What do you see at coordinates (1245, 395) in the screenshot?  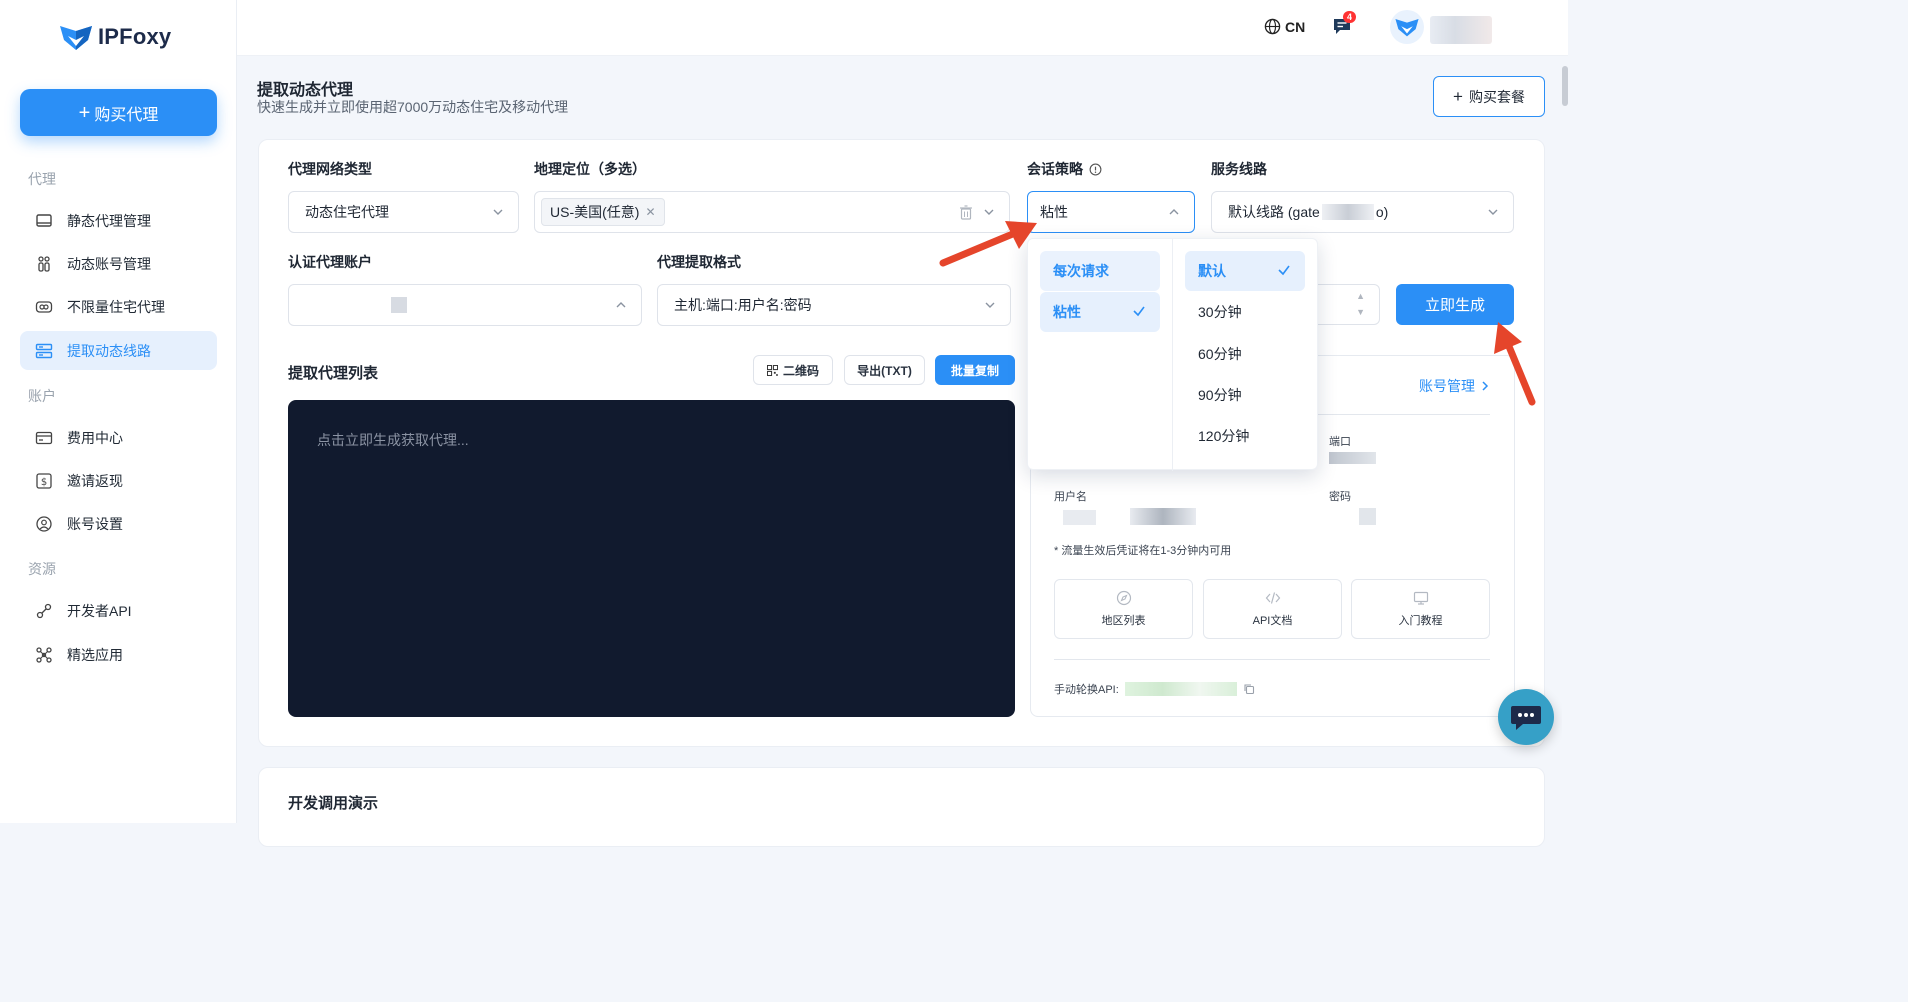 I see `duration-option-90: 90分钟` at bounding box center [1245, 395].